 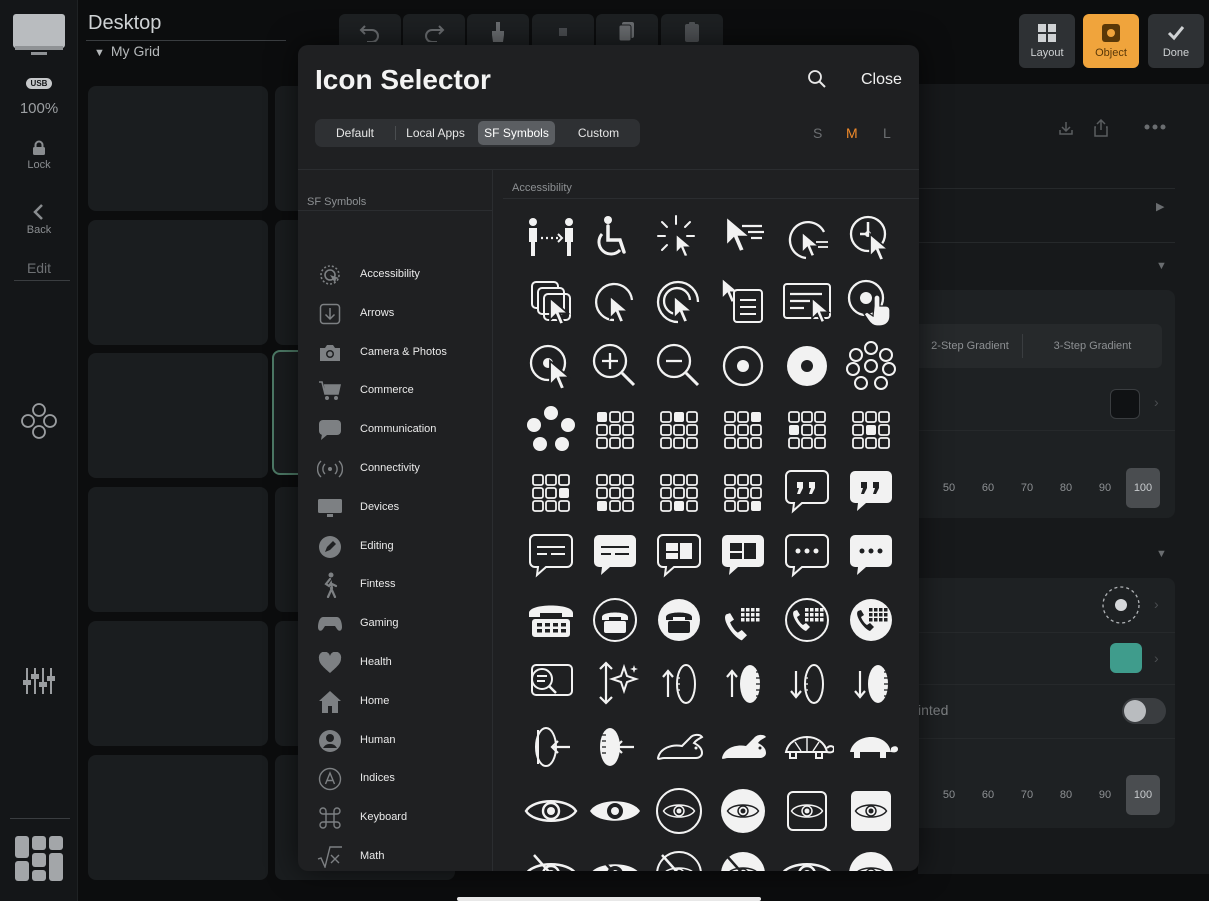 I want to click on opacity-option-selected: 100, so click(x=1143, y=795).